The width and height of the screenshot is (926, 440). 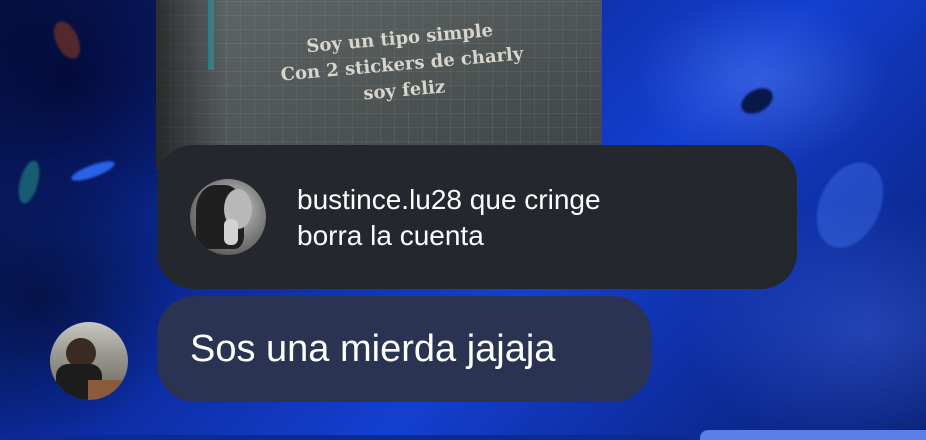 What do you see at coordinates (108, 390) in the screenshot?
I see `avatar-background-object` at bounding box center [108, 390].